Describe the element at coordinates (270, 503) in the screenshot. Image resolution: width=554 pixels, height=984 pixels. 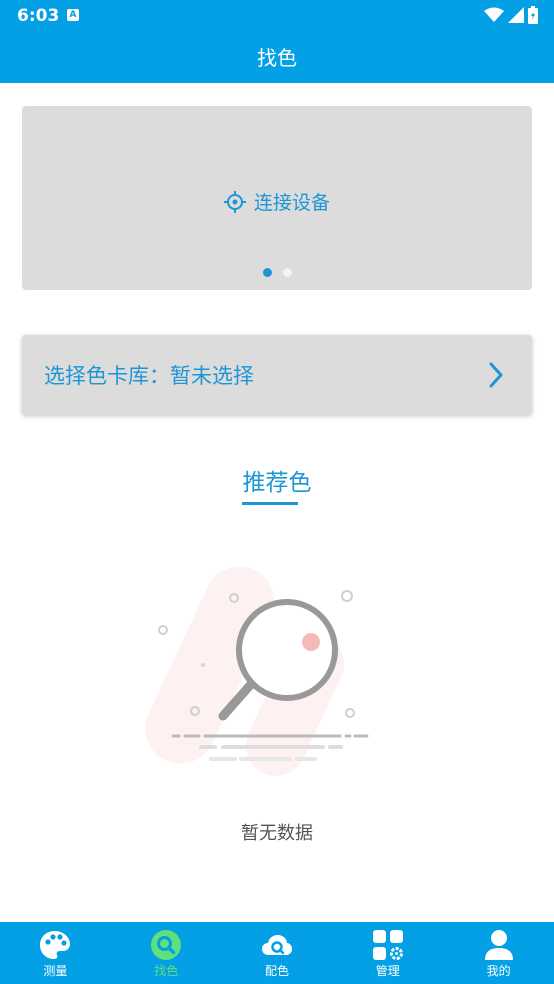
I see `recommend-tab-indicator` at that location.